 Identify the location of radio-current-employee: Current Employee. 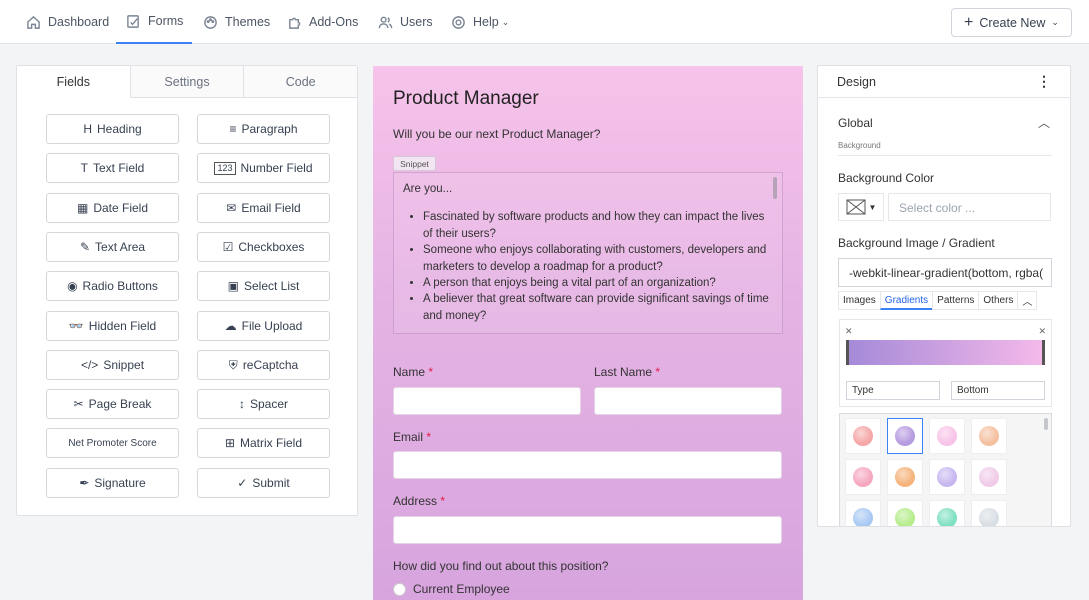
(451, 589).